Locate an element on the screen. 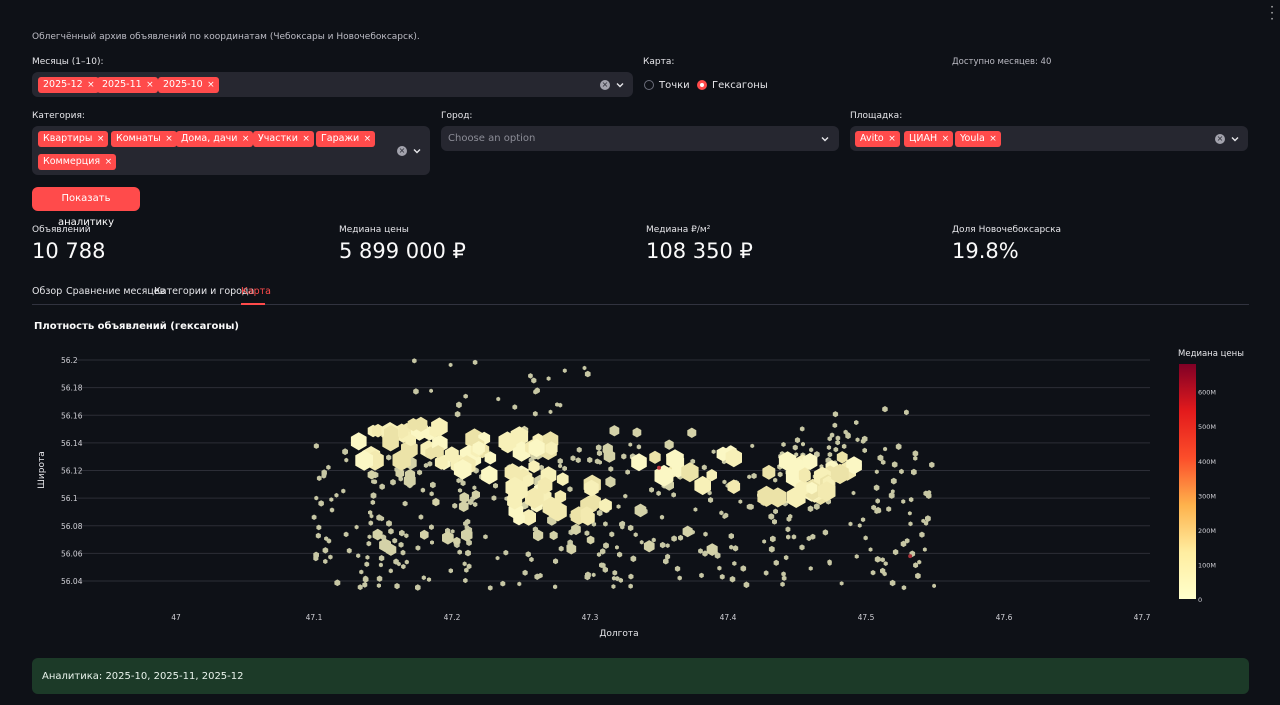 The width and height of the screenshot is (1280, 705). x-axis-ticks: 47 47.1 47.2 47.3 47.4 47.5 47.6 47.7 is located at coordinates (660, 617).